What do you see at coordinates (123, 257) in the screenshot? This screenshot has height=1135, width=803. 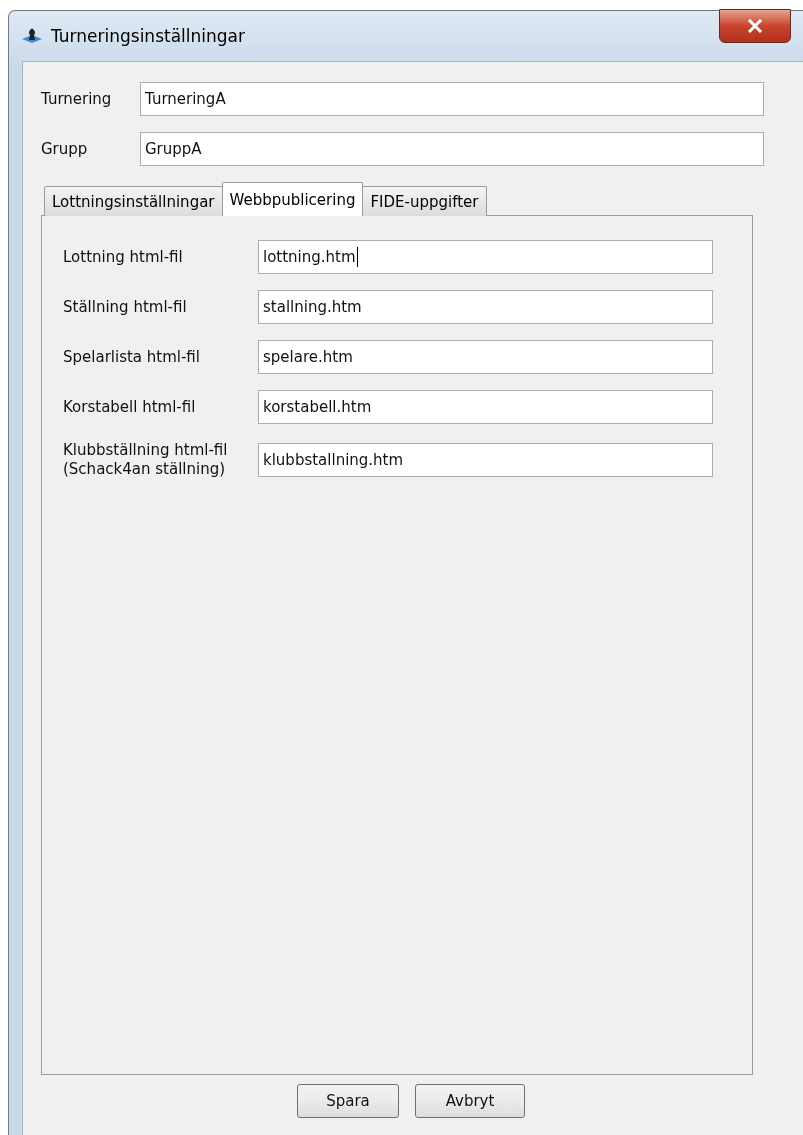 I see `field-label: Lottning html-fil` at bounding box center [123, 257].